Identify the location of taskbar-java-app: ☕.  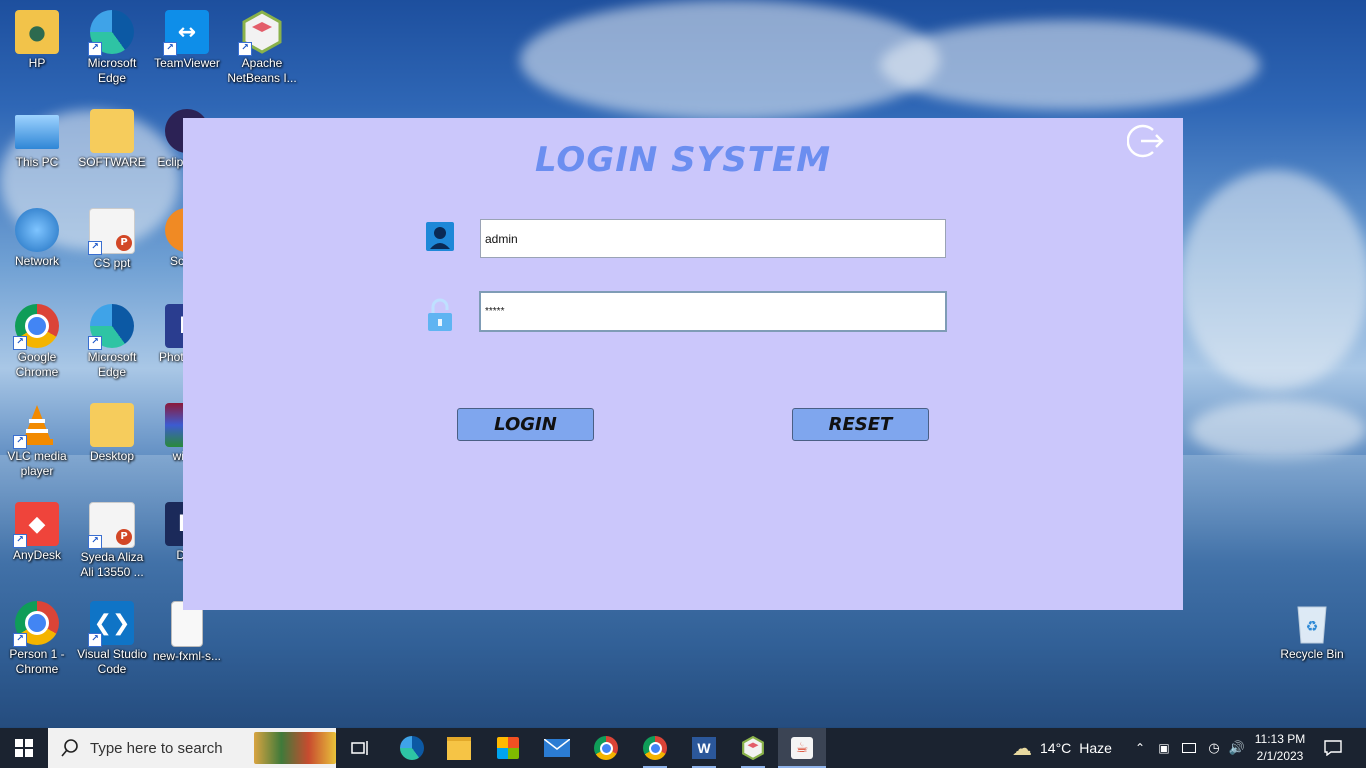
(802, 748).